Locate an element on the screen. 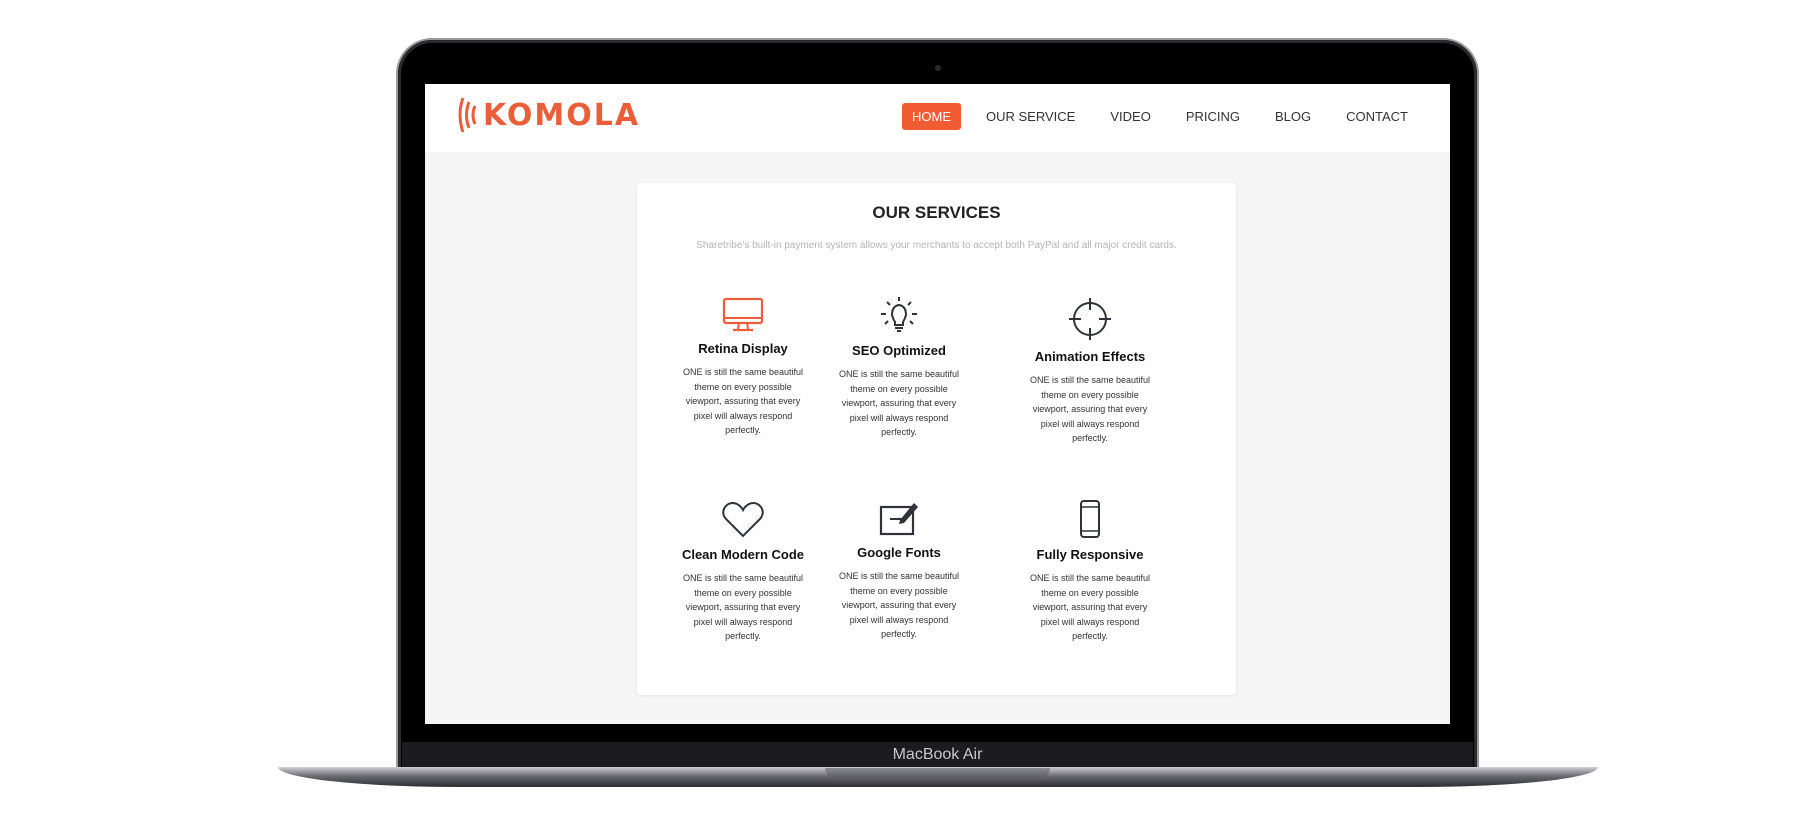  nav-home: HOME is located at coordinates (932, 116).